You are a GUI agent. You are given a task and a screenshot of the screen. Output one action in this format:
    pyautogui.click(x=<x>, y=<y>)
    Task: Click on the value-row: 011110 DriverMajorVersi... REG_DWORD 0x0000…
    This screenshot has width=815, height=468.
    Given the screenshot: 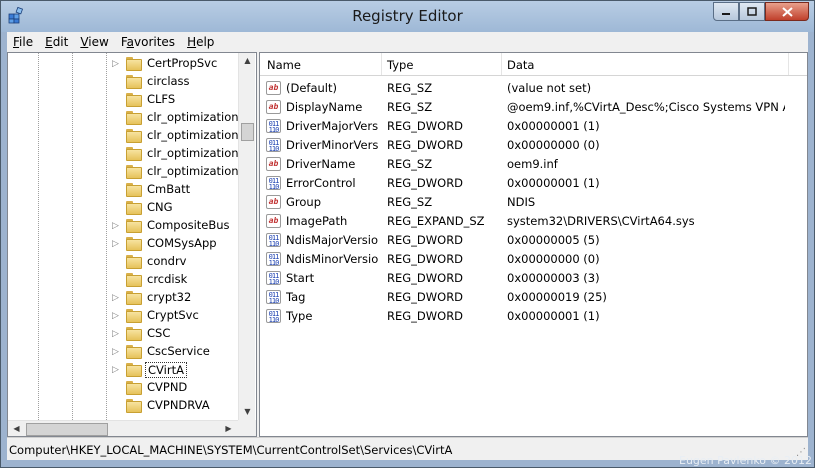 What is the action you would take?
    pyautogui.click(x=533, y=126)
    